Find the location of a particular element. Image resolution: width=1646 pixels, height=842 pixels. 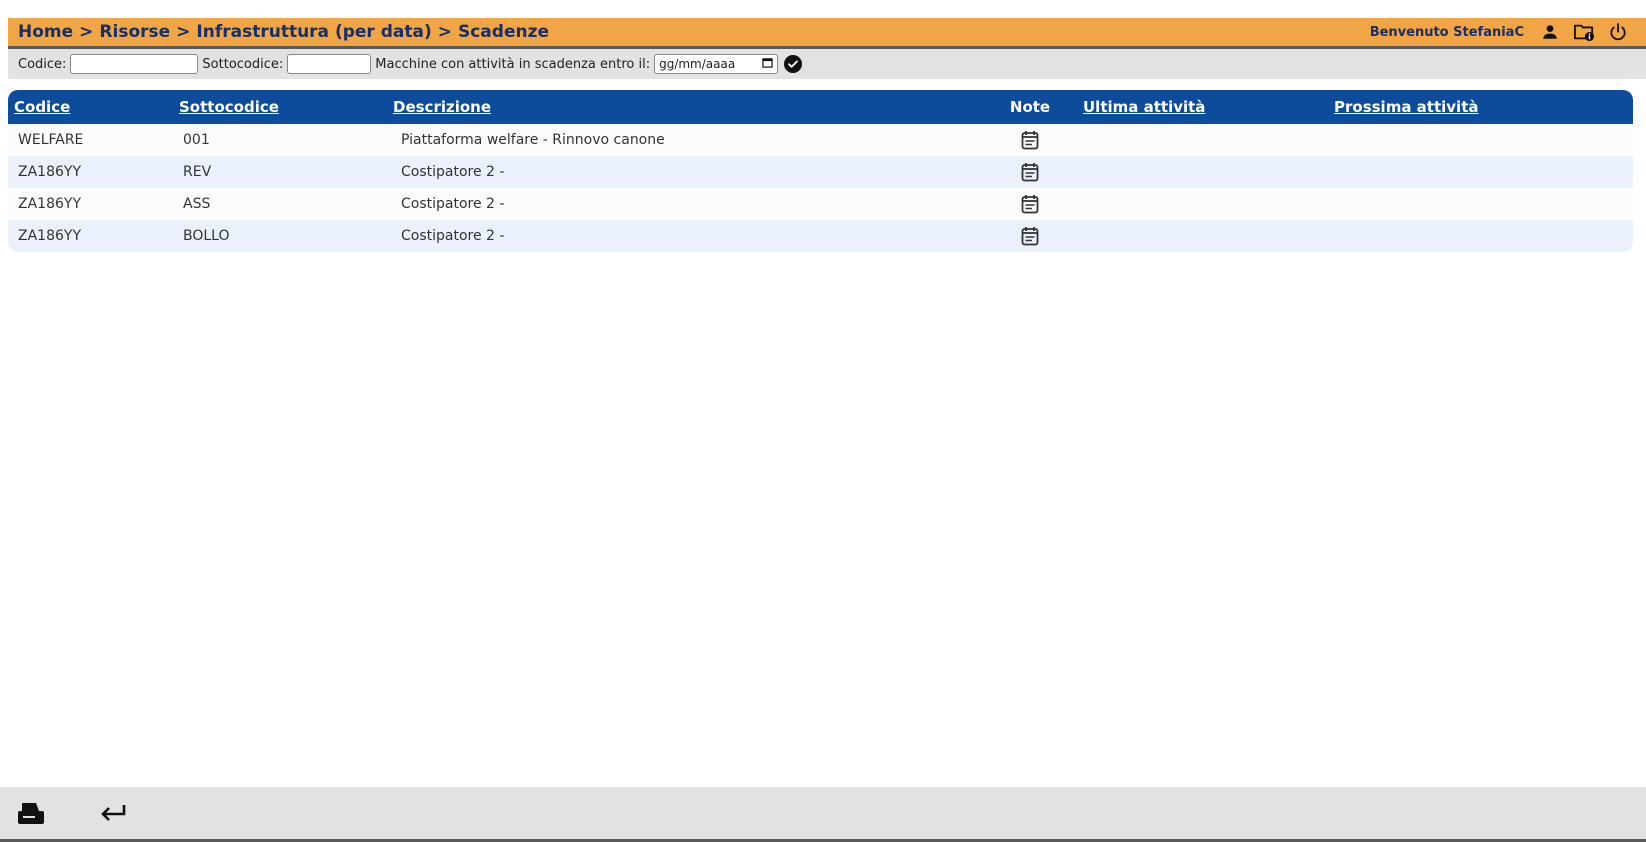

column-header-note: Note is located at coordinates (1030, 107).